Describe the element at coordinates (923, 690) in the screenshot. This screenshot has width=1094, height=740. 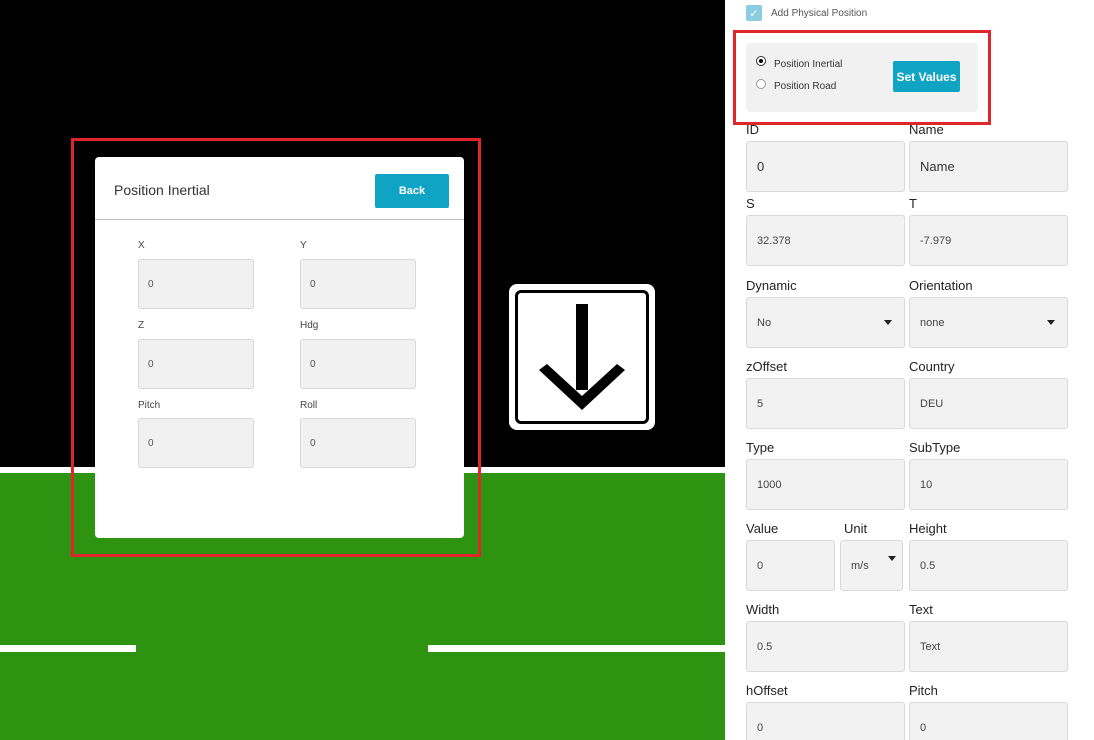
I see `pitch-label: Pitch` at that location.